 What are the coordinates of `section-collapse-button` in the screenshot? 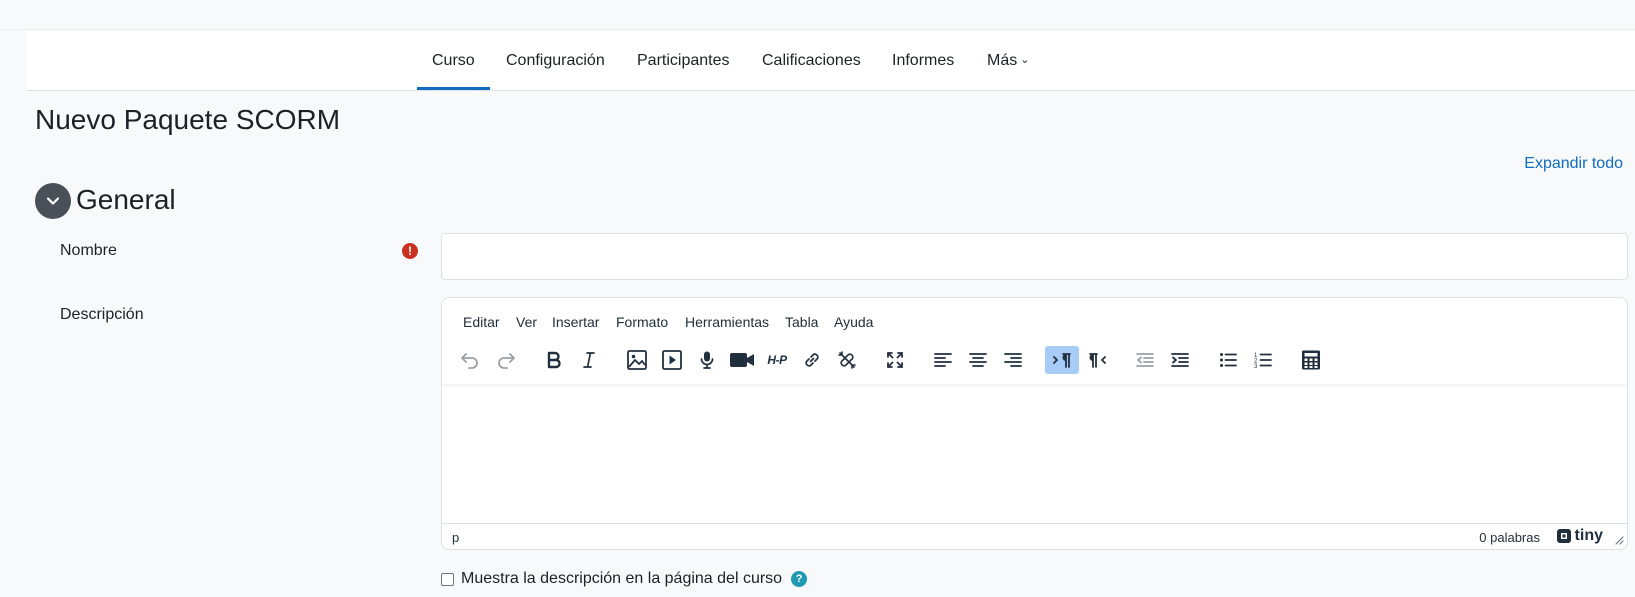 It's located at (53, 201).